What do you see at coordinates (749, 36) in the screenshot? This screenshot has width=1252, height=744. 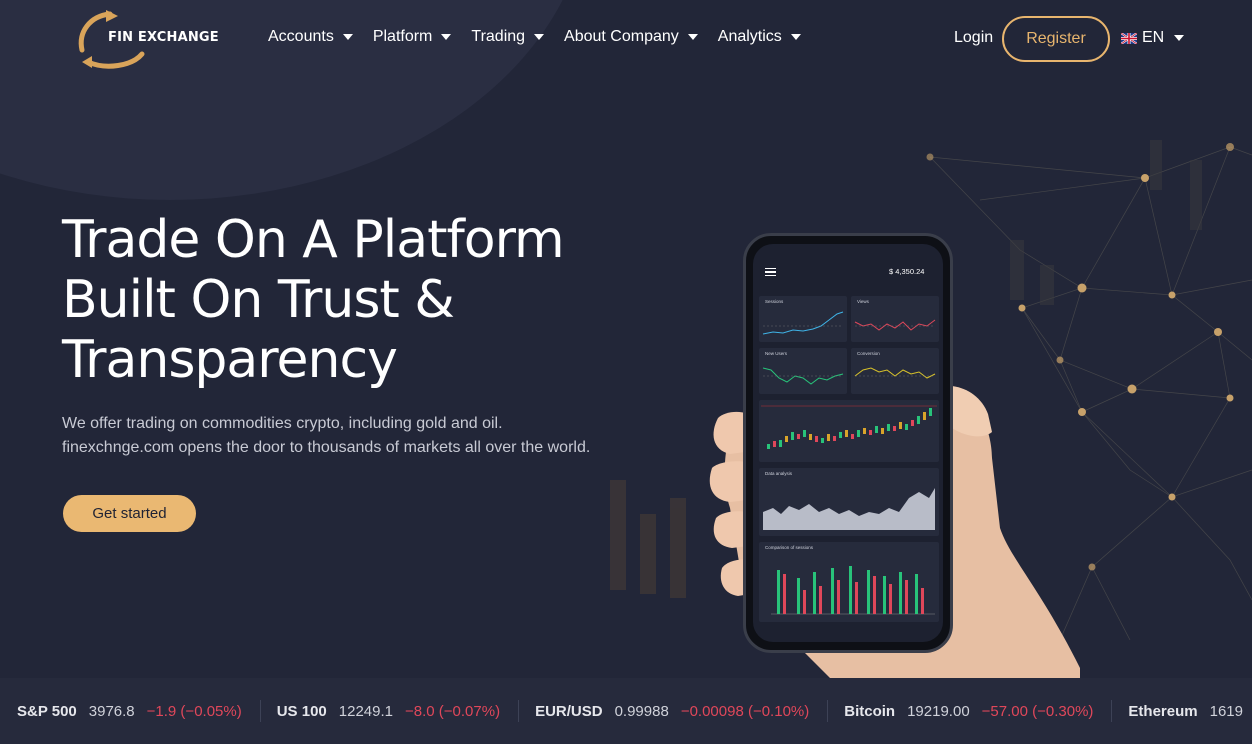 I see `nav-item-label: Analytics` at bounding box center [749, 36].